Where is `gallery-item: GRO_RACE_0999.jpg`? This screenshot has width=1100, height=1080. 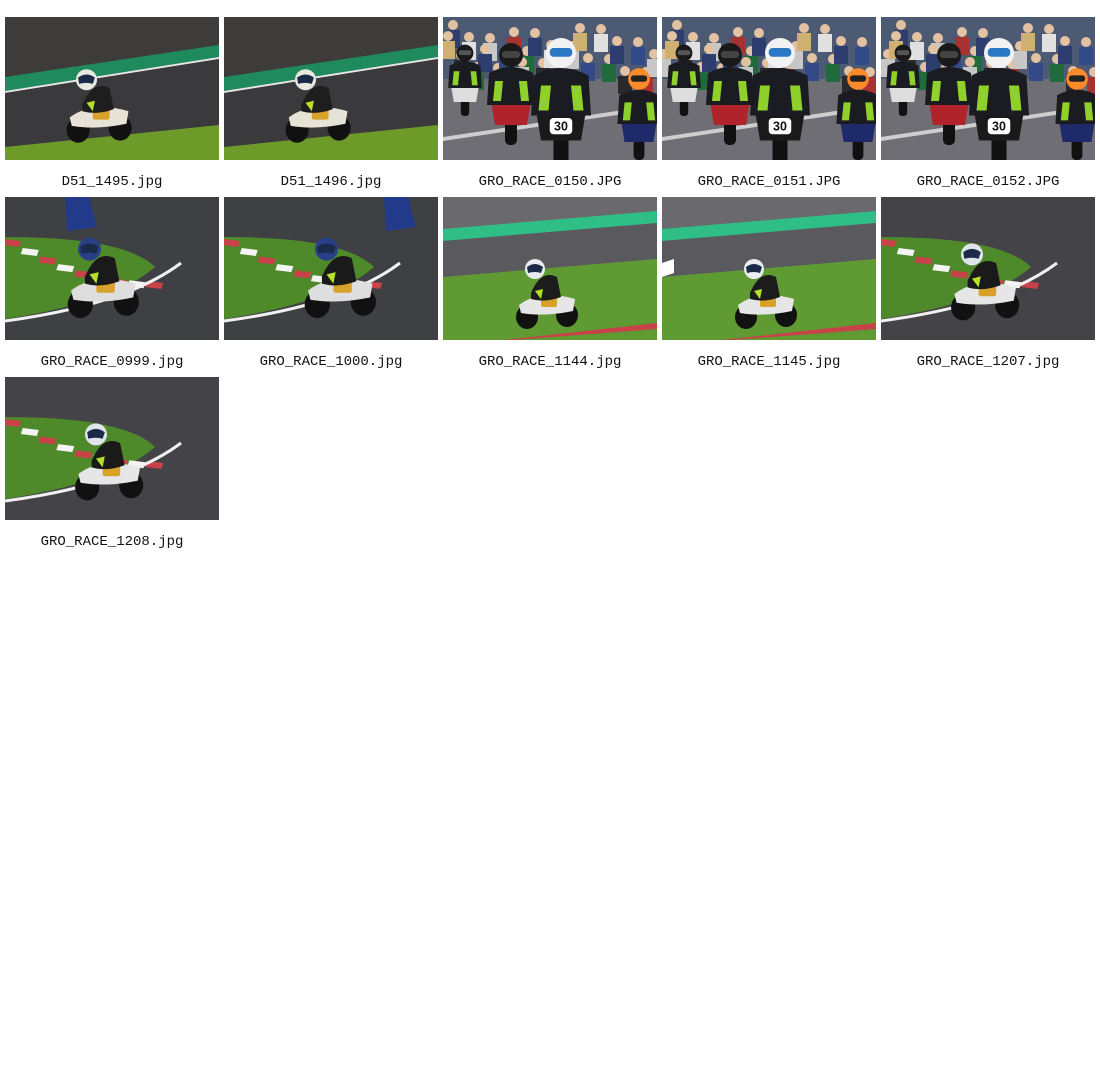 gallery-item: GRO_RACE_0999.jpg is located at coordinates (112, 287).